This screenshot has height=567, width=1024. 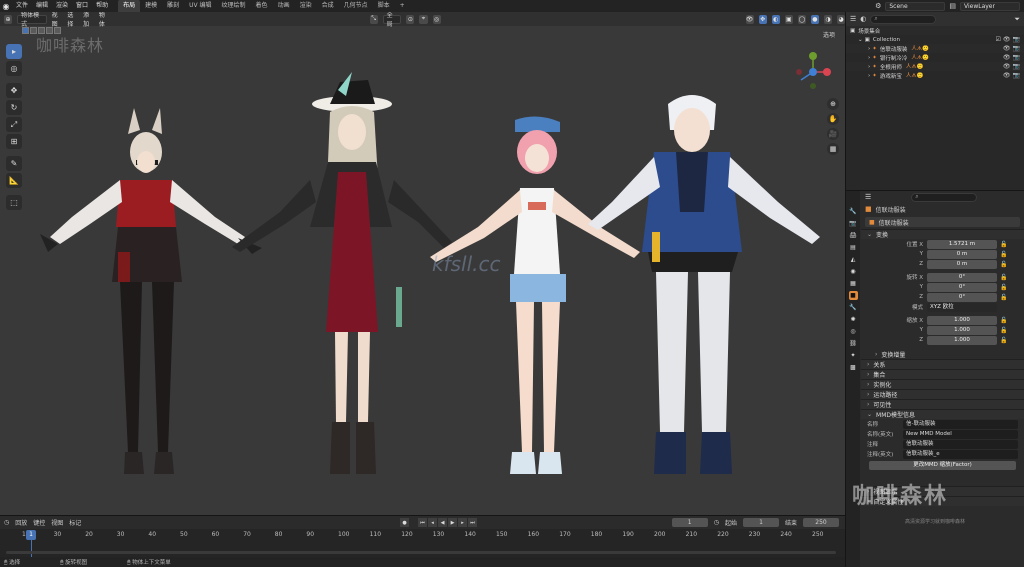 What do you see at coordinates (962, 340) in the screenshot?
I see `scale-z-field: 1.000` at bounding box center [962, 340].